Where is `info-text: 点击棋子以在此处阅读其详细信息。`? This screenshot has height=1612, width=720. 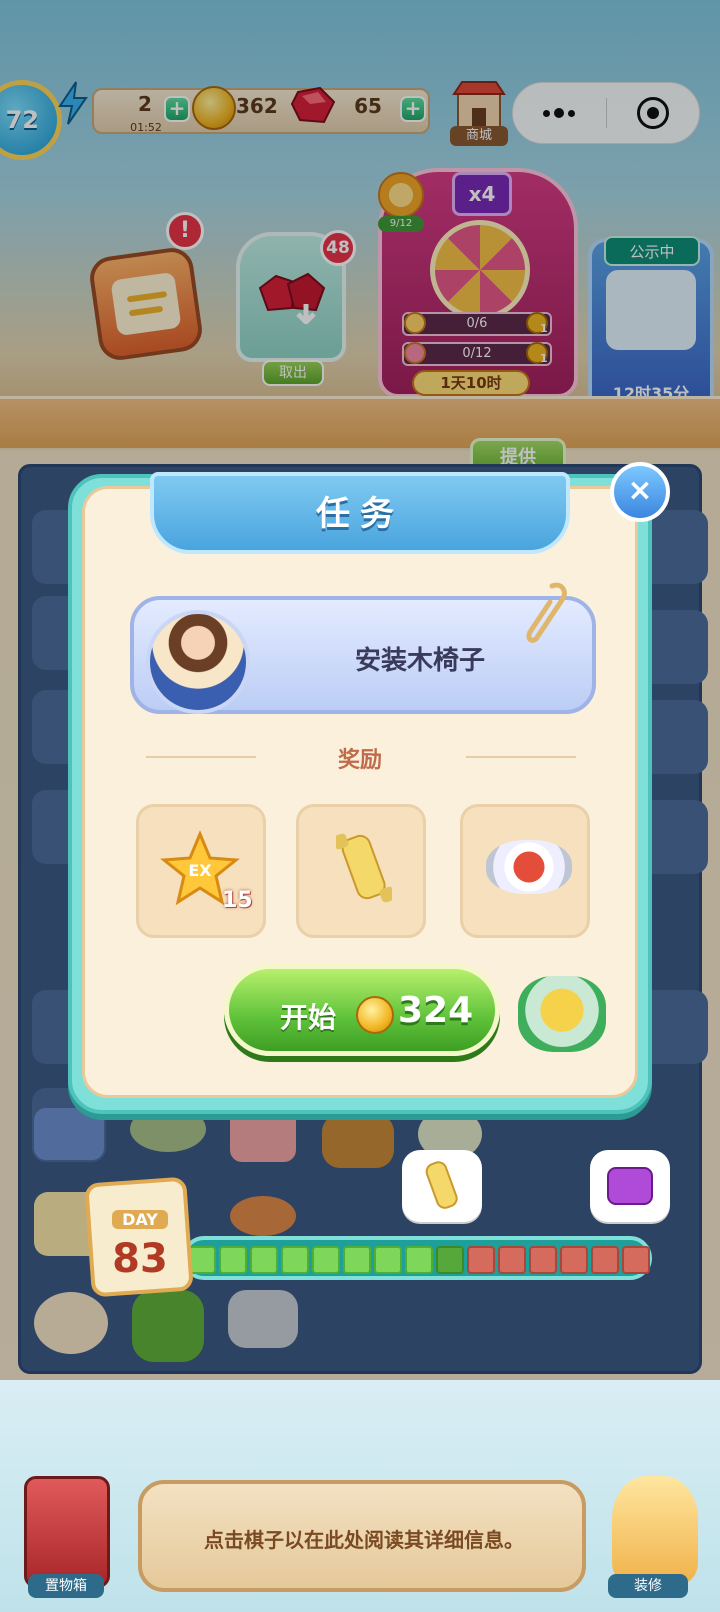
info-text: 点击棋子以在此处阅读其详细信息。 is located at coordinates (364, 1540).